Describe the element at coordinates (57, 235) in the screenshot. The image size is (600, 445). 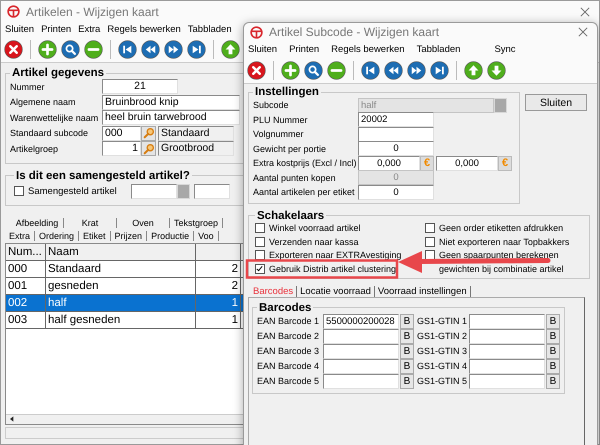
I see `tab: Ordering` at that location.